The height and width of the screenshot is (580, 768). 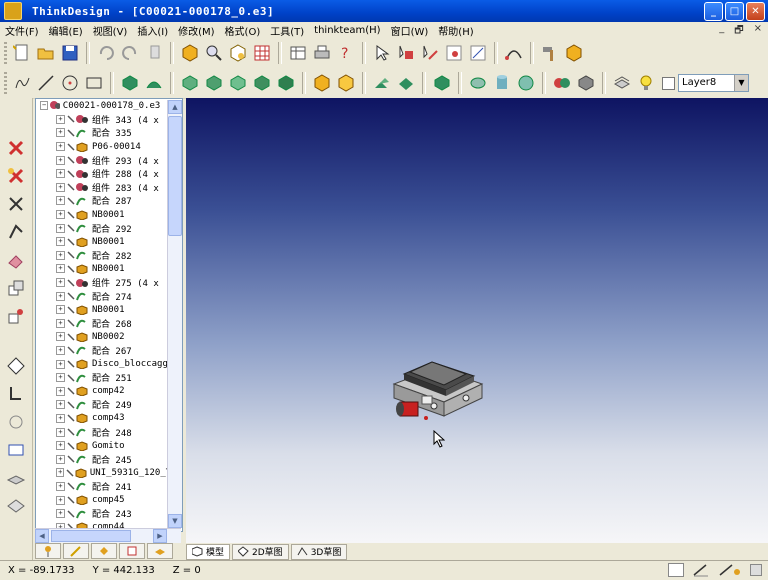 I want to click on tree-item: + 配合 335, so click(x=109, y=133).